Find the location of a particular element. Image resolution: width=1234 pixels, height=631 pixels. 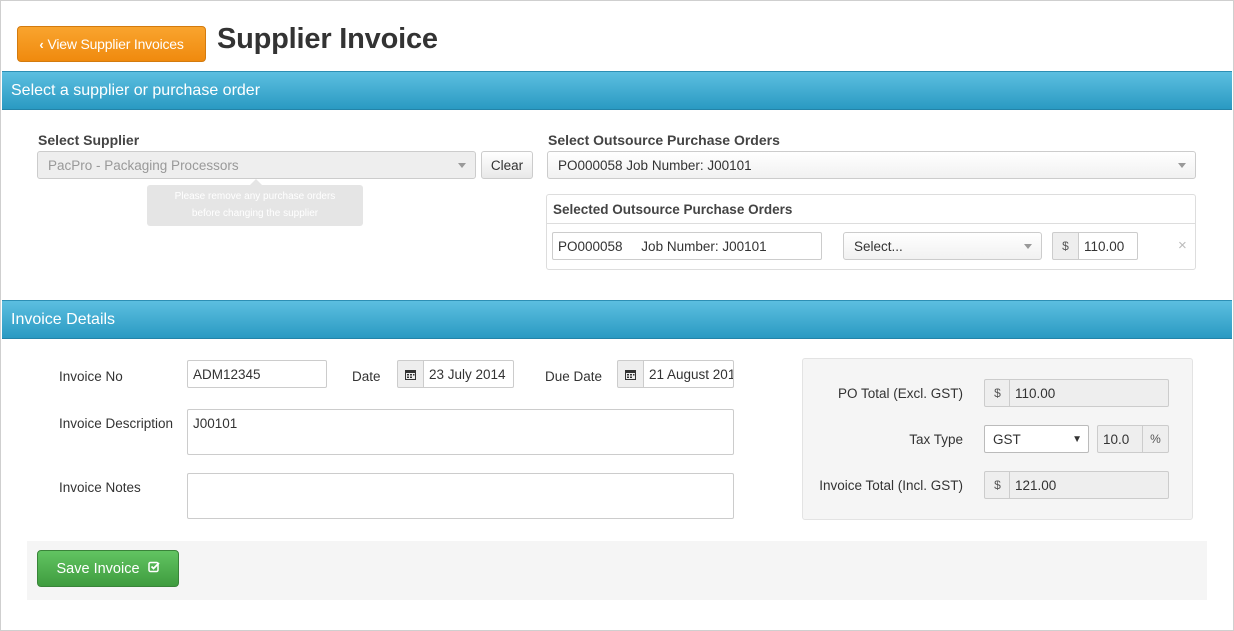

remove-po-icon: × is located at coordinates (1182, 245).